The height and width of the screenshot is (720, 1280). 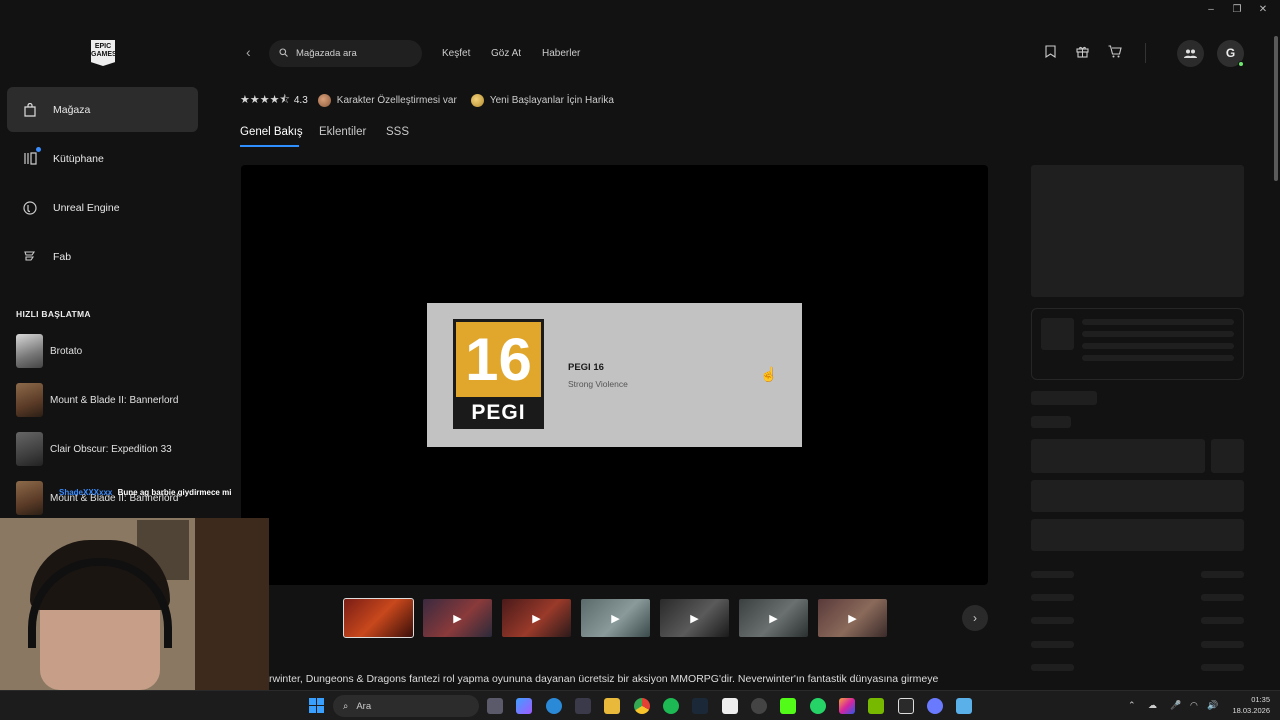 I want to click on minimize-button: –, so click(x=1211, y=9).